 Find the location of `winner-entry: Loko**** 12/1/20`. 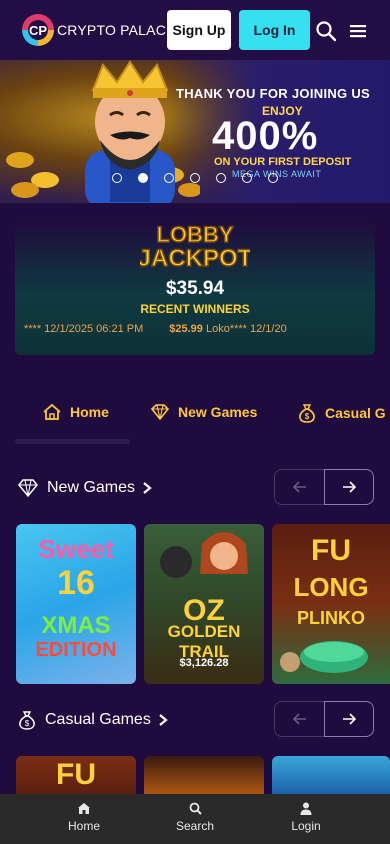

winner-entry: Loko**** 12/1/20 is located at coordinates (244, 329).